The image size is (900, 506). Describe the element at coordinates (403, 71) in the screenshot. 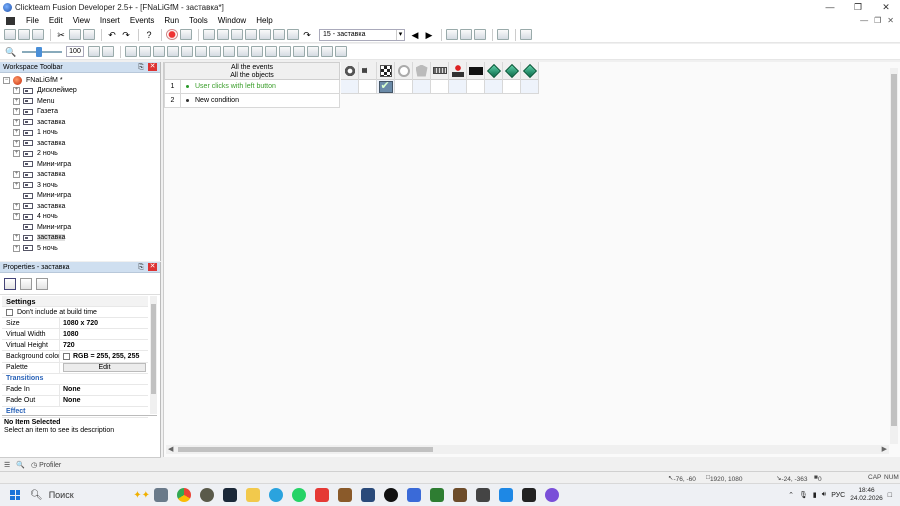

I see `timer-object-header` at that location.